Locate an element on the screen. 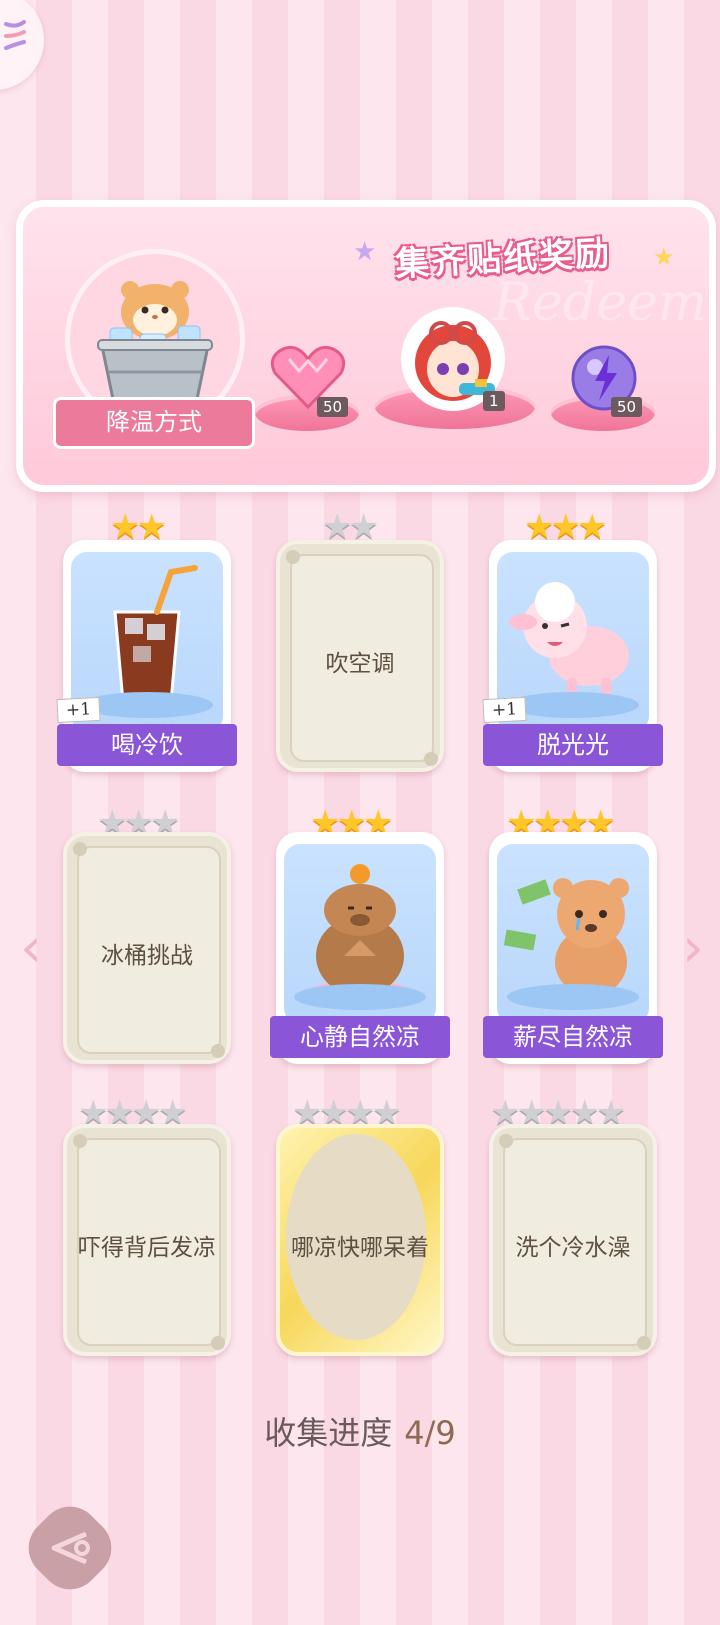  card-star-rating: ★★★ is located at coordinates (565, 527).